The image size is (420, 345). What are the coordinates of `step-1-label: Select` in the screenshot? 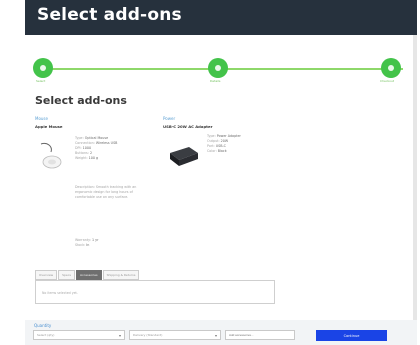 It's located at (41, 81).